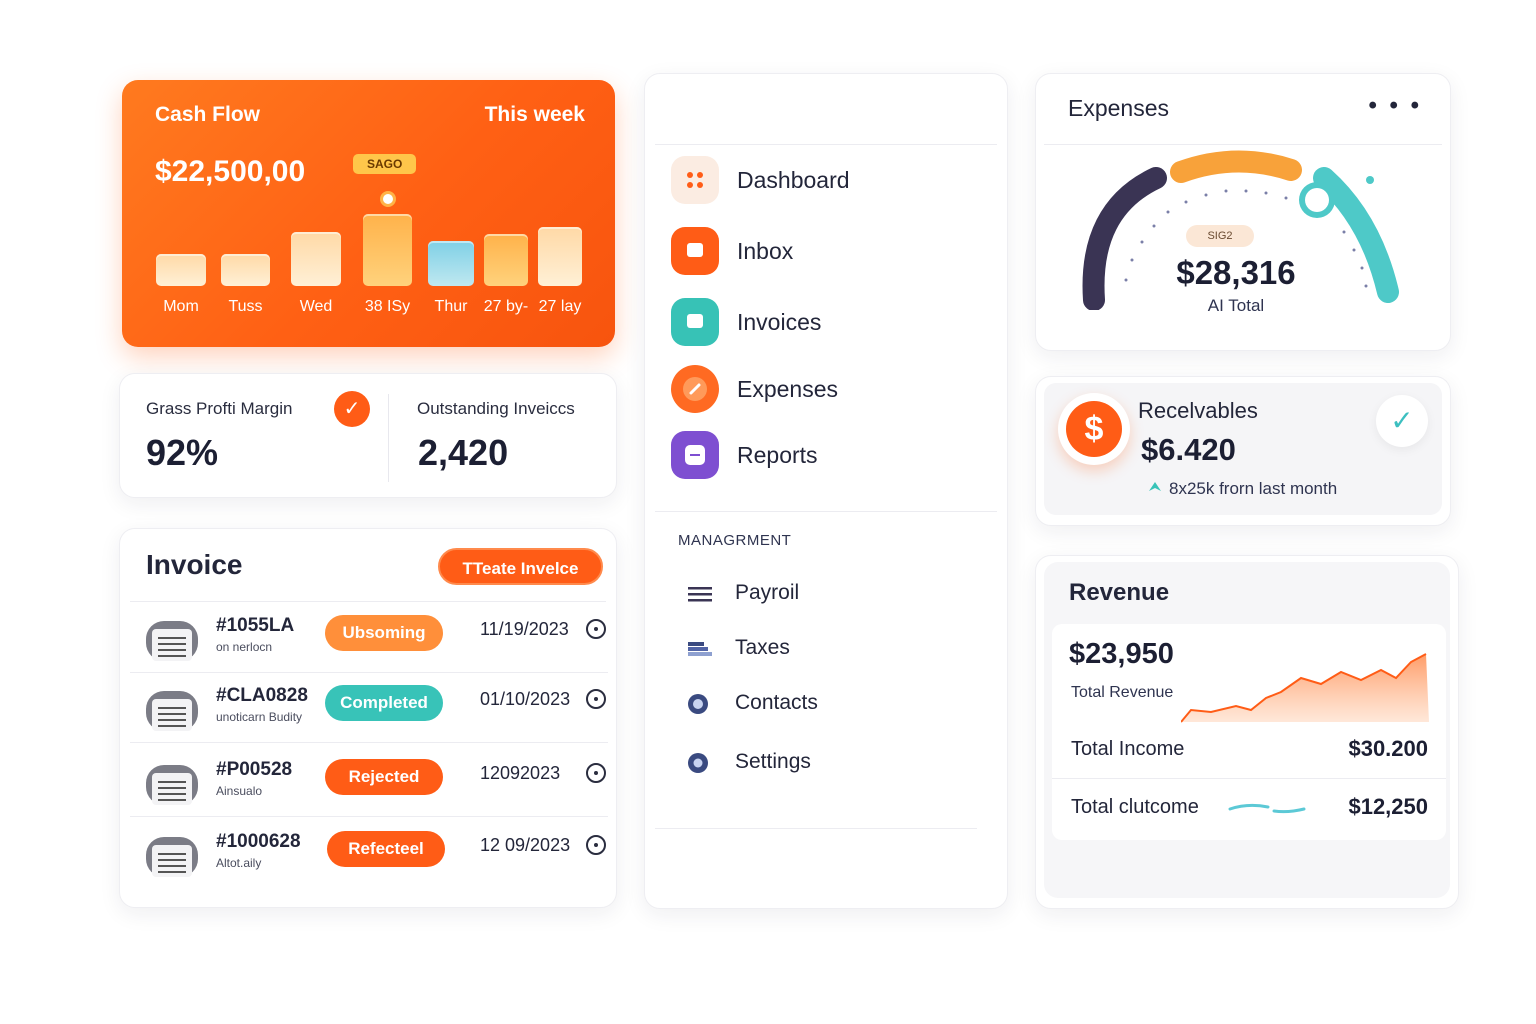 This screenshot has width=1536, height=1024. I want to click on outcome-row: Total clutcome $12,250, so click(1249, 806).